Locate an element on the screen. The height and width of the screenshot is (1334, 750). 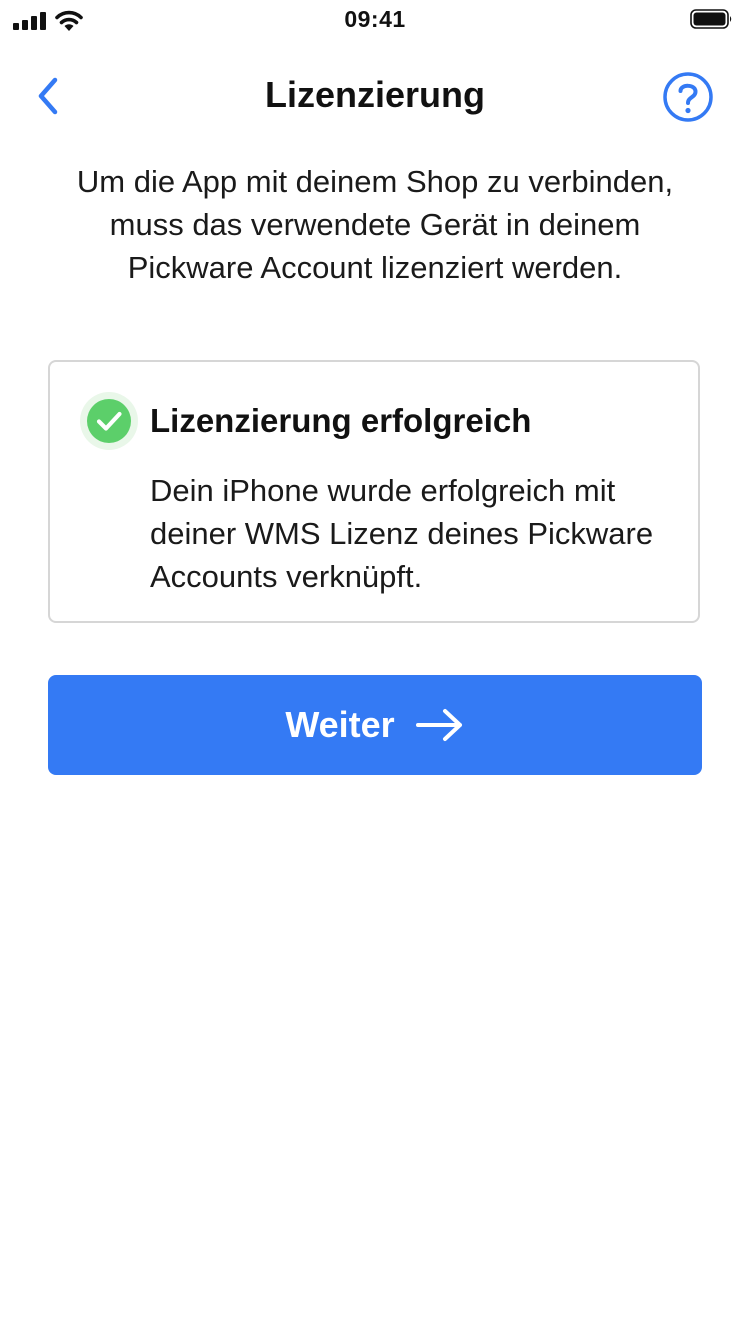
question-circle-icon is located at coordinates (688, 97).